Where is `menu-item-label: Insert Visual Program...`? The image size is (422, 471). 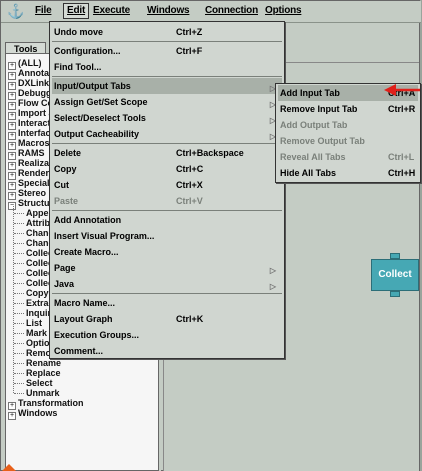
menu-item-label: Insert Visual Program... is located at coordinates (104, 236).